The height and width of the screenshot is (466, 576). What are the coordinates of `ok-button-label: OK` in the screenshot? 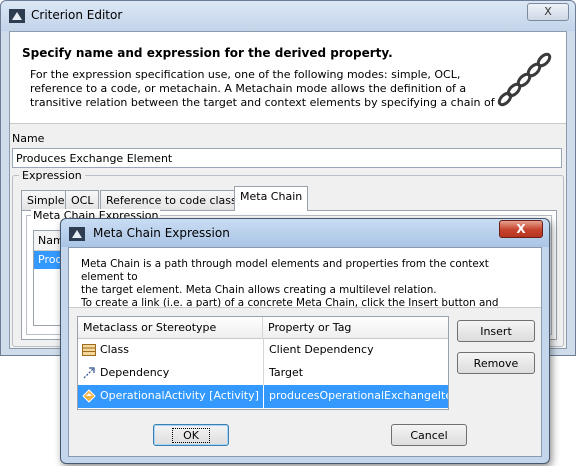 It's located at (191, 435).